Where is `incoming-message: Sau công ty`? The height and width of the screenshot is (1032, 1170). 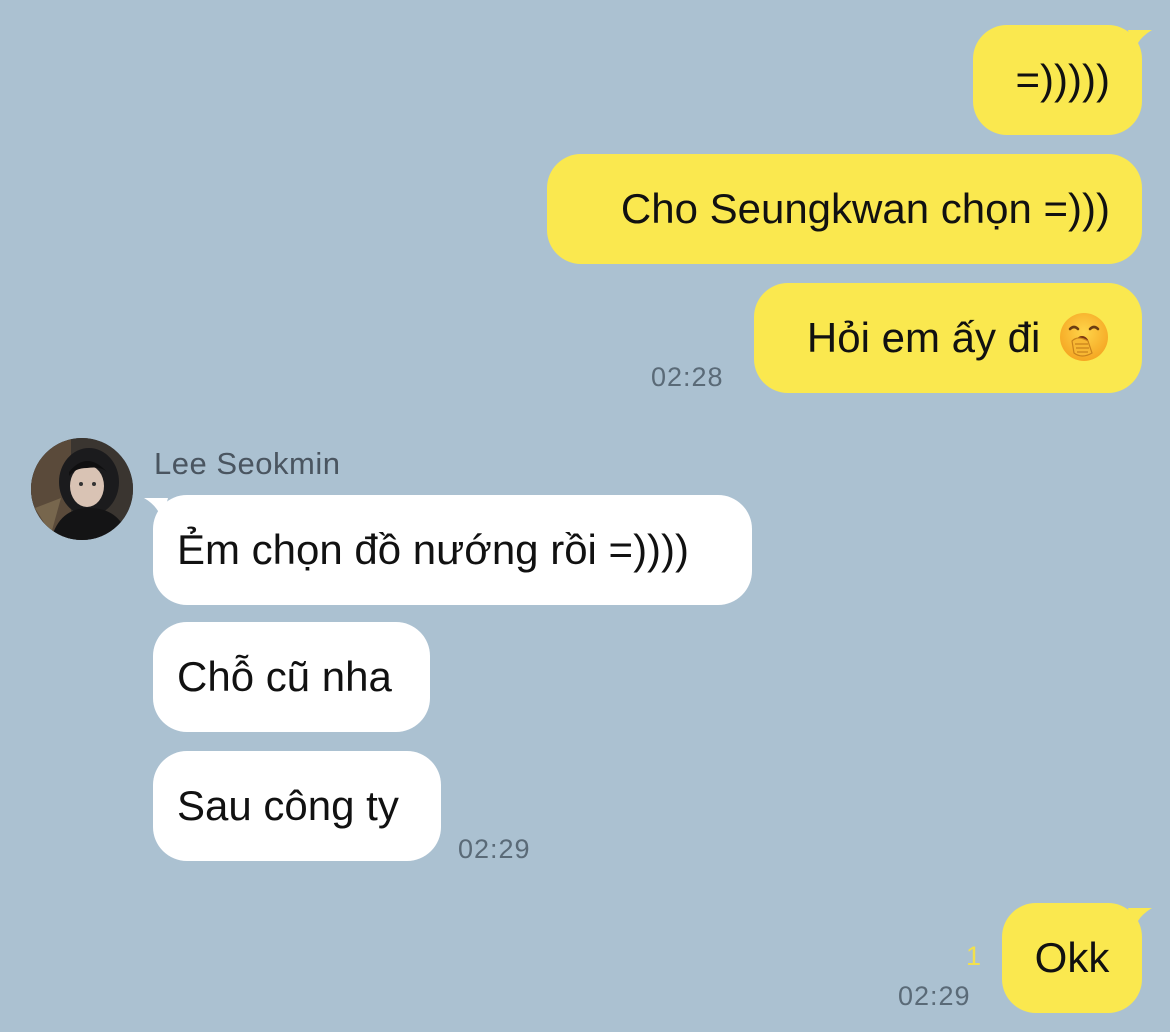
incoming-message: Sau công ty is located at coordinates (297, 806).